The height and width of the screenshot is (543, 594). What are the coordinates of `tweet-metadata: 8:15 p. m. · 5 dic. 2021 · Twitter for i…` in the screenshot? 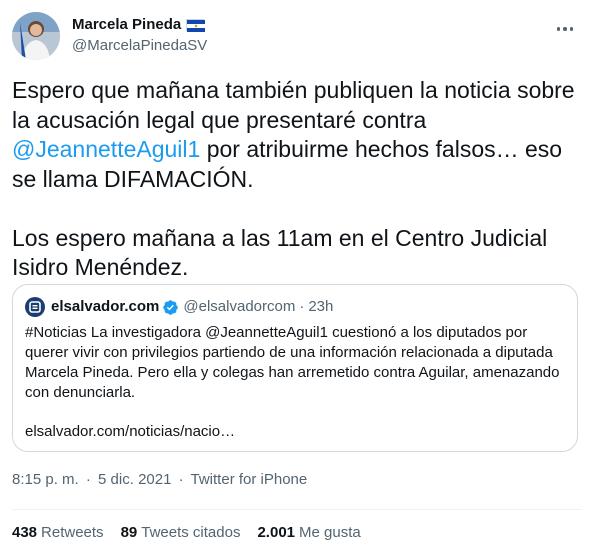 It's located at (159, 480).